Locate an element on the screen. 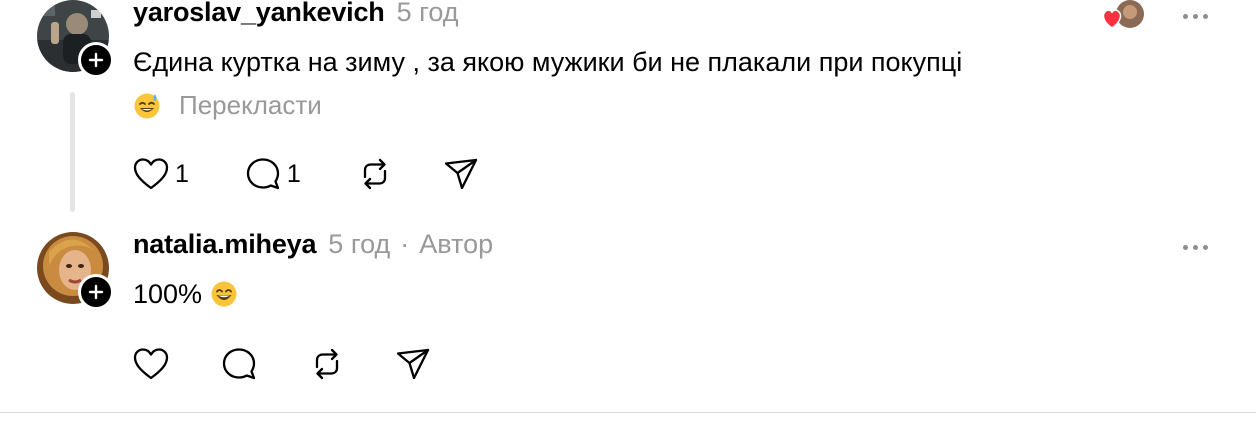  username: natalia.miheya is located at coordinates (224, 244).